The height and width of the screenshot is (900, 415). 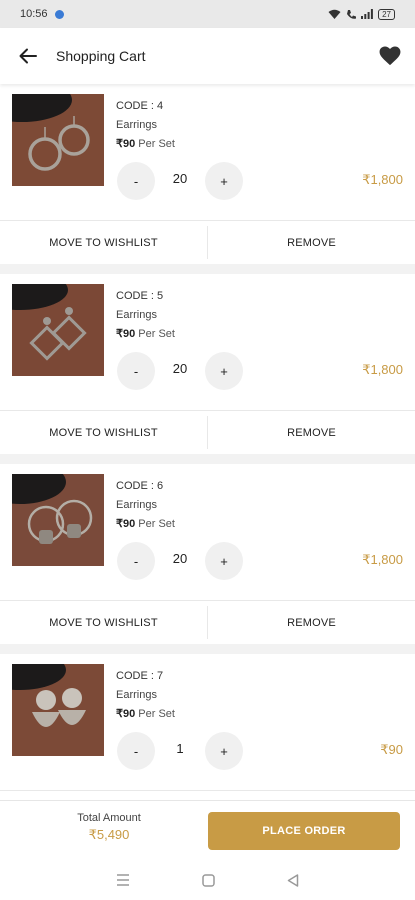 I want to click on divider, so click(x=207, y=790).